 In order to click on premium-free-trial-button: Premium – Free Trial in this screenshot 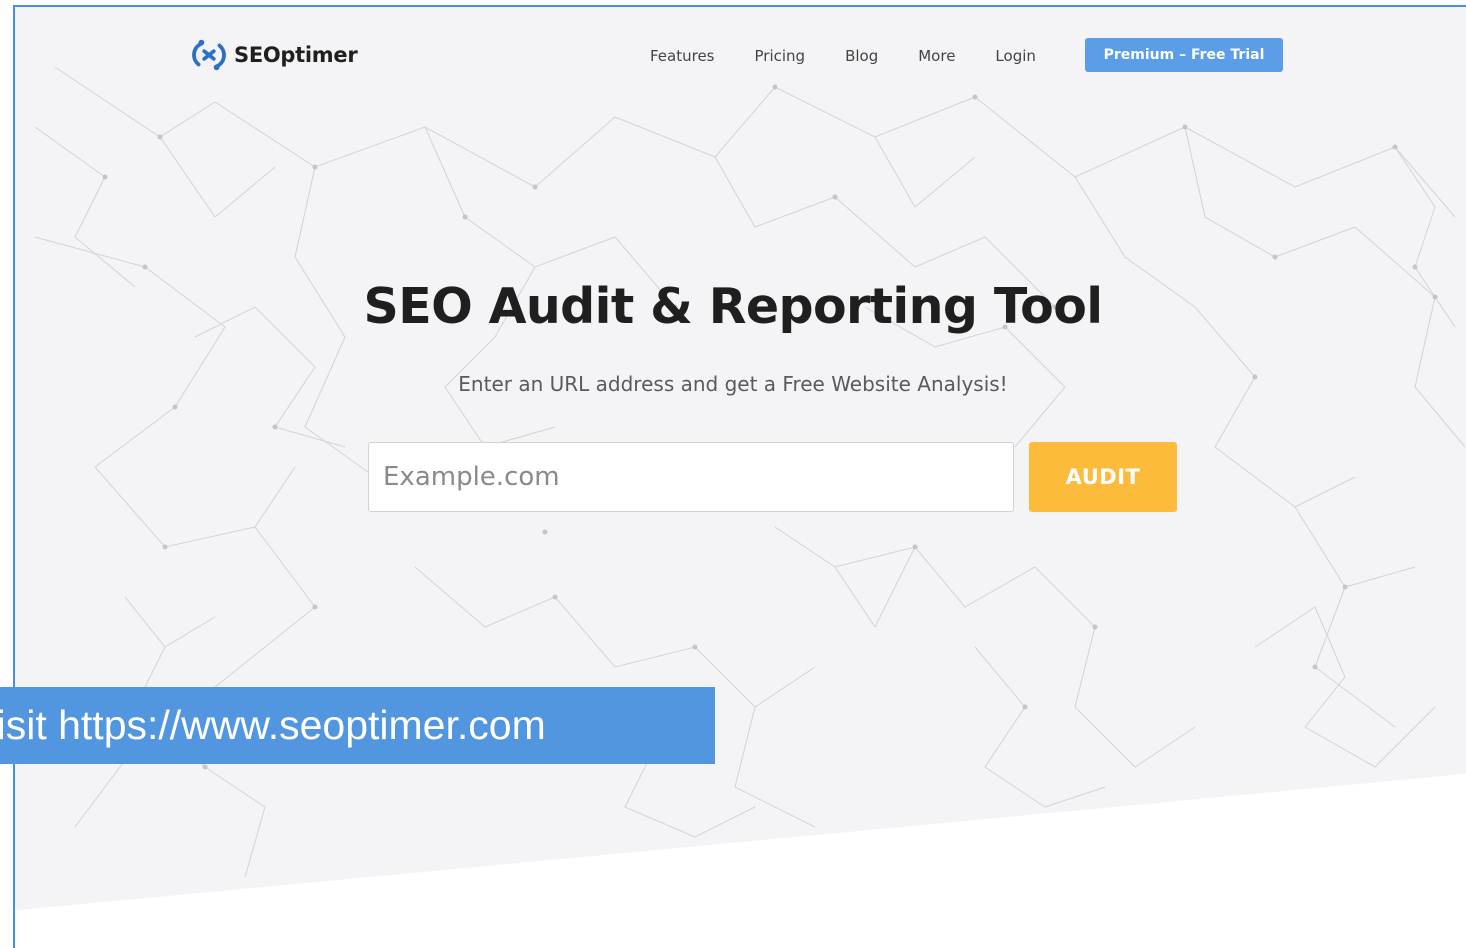, I will do `click(1184, 55)`.